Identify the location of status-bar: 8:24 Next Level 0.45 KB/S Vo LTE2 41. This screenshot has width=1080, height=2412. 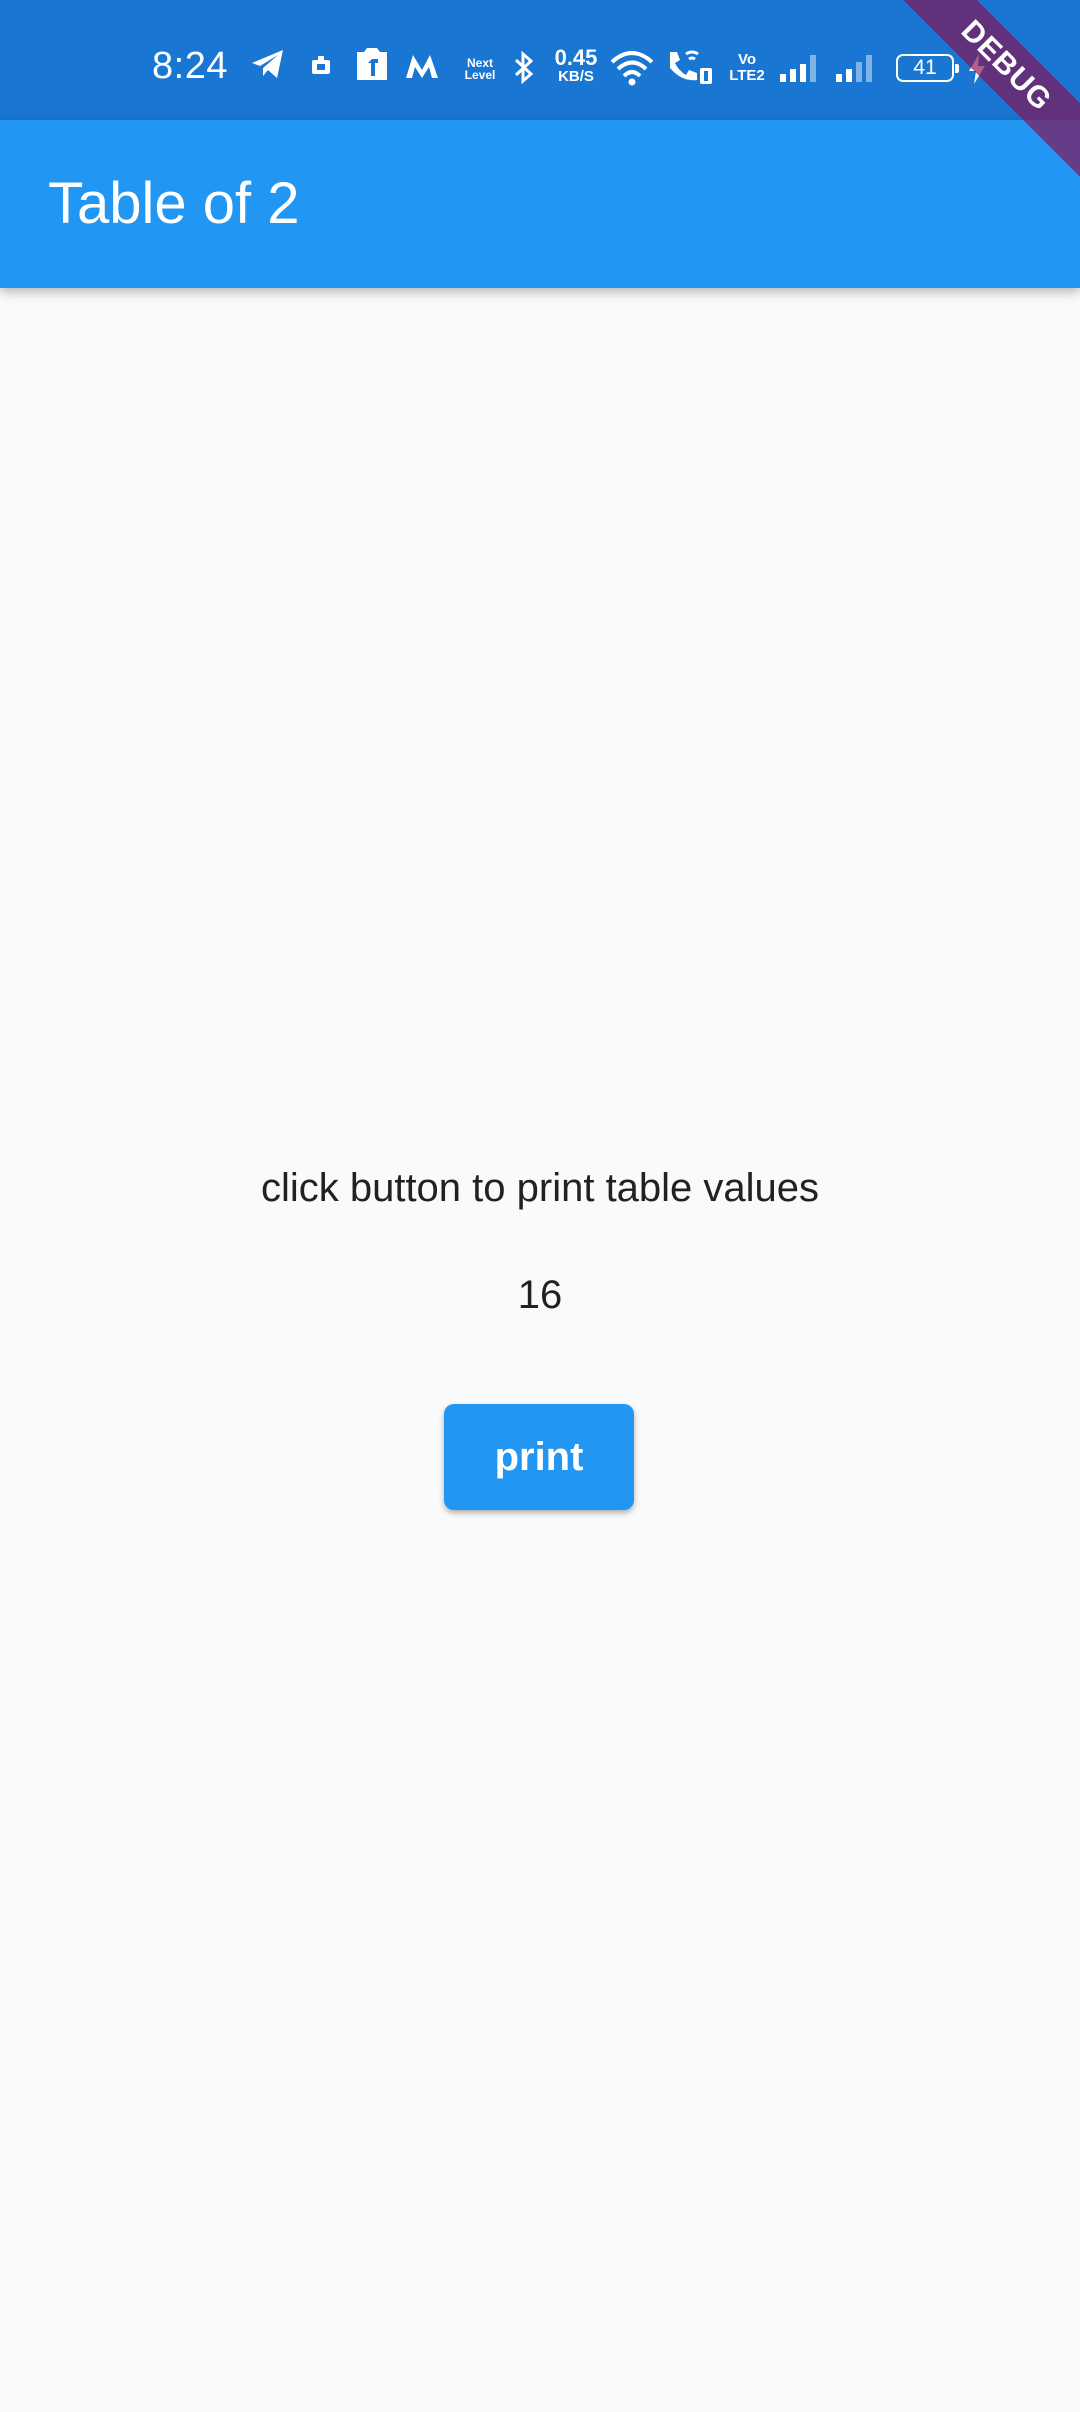
(540, 60).